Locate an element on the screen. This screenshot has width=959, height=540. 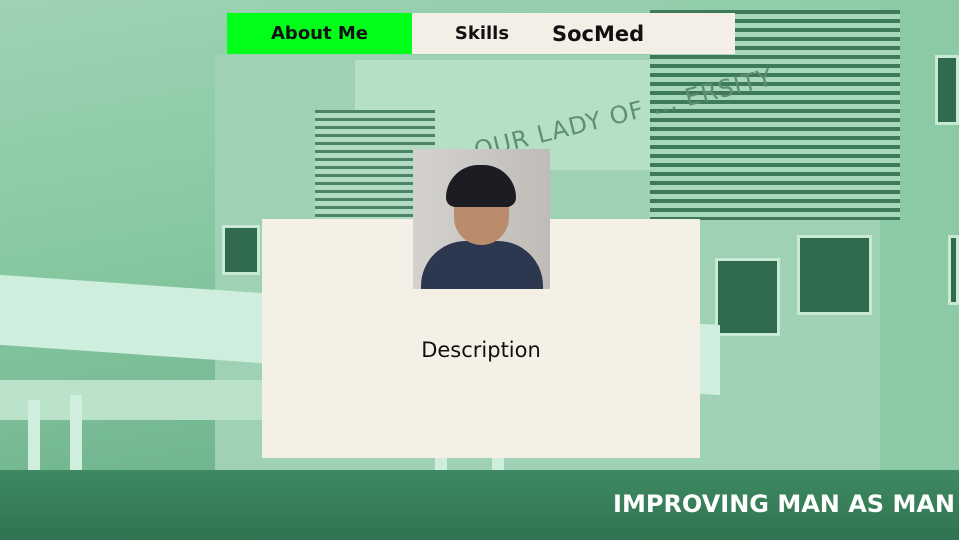
profile-photo is located at coordinates (481, 219).